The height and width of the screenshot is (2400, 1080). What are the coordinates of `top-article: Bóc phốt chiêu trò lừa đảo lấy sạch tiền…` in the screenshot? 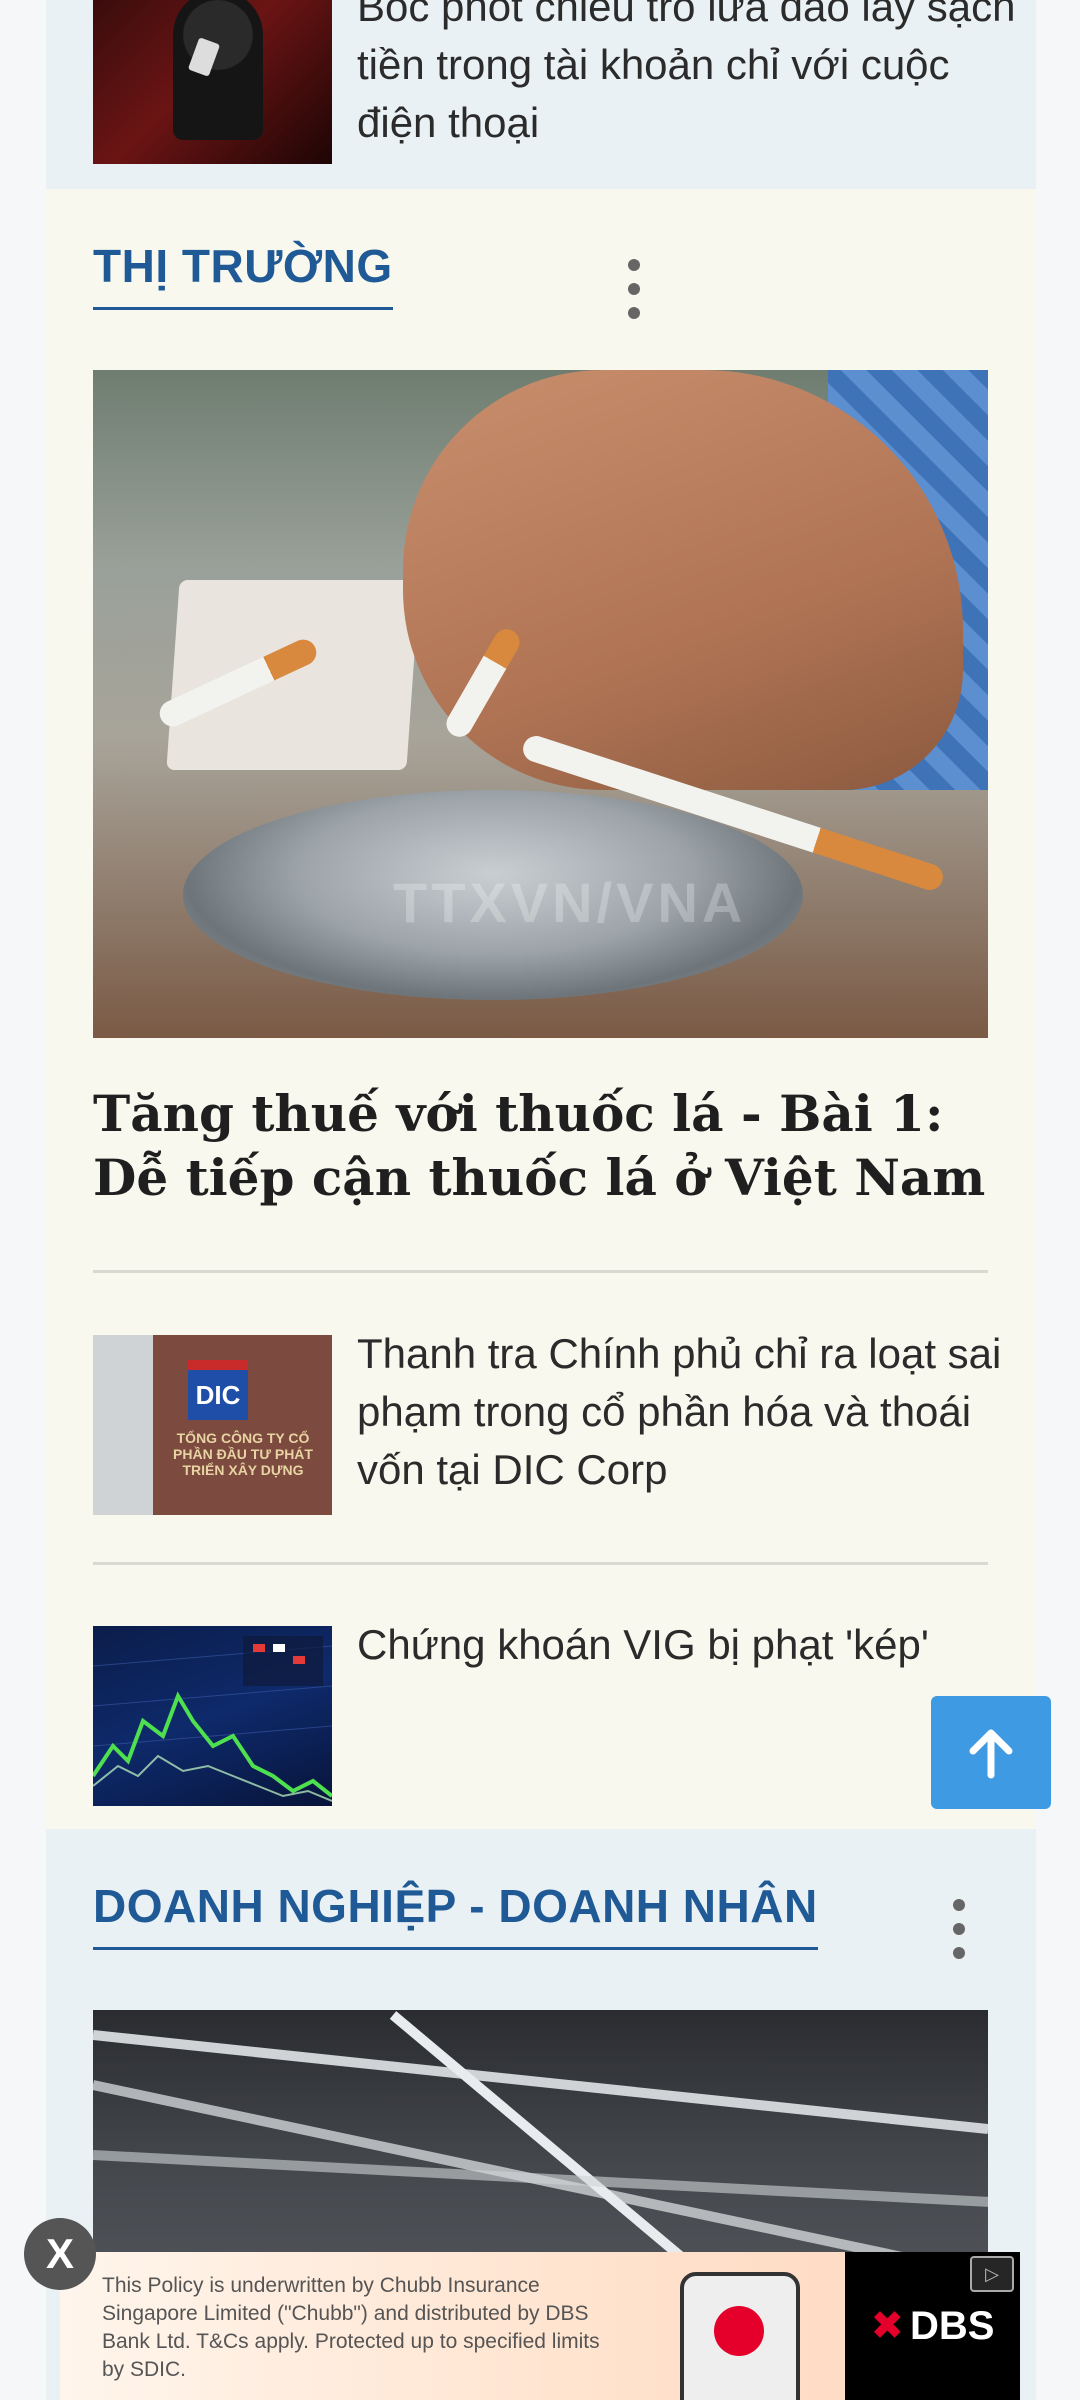 It's located at (541, 94).